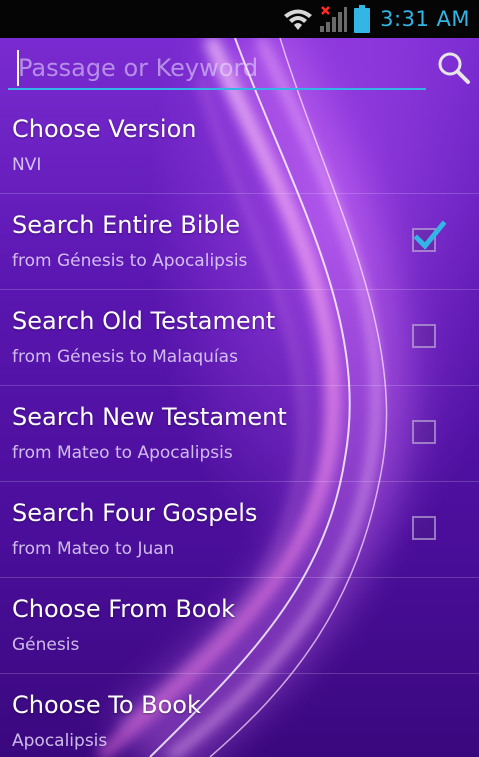 The height and width of the screenshot is (757, 479). What do you see at coordinates (454, 68) in the screenshot?
I see `search-icon` at bounding box center [454, 68].